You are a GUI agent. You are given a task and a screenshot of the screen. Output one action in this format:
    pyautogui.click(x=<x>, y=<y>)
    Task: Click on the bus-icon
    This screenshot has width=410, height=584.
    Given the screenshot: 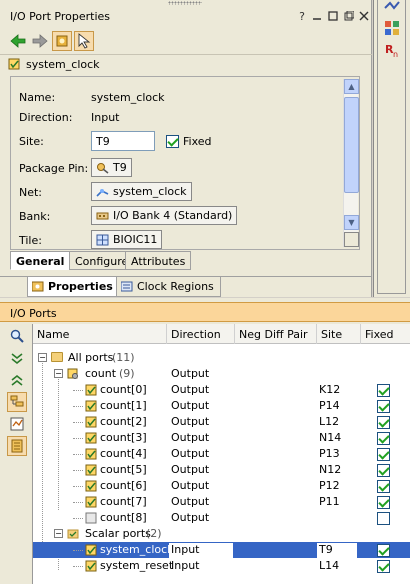 What is the action you would take?
    pyautogui.click(x=73, y=374)
    